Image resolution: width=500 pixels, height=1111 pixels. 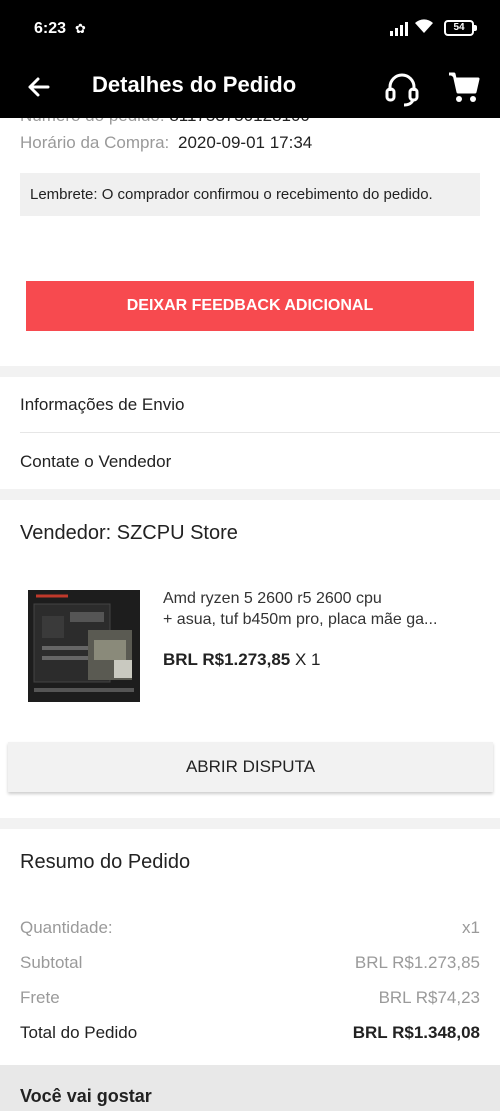 What do you see at coordinates (272, 598) in the screenshot?
I see `product-title-line1: Amd ryzen 5 2600 r5 2600 cpu` at bounding box center [272, 598].